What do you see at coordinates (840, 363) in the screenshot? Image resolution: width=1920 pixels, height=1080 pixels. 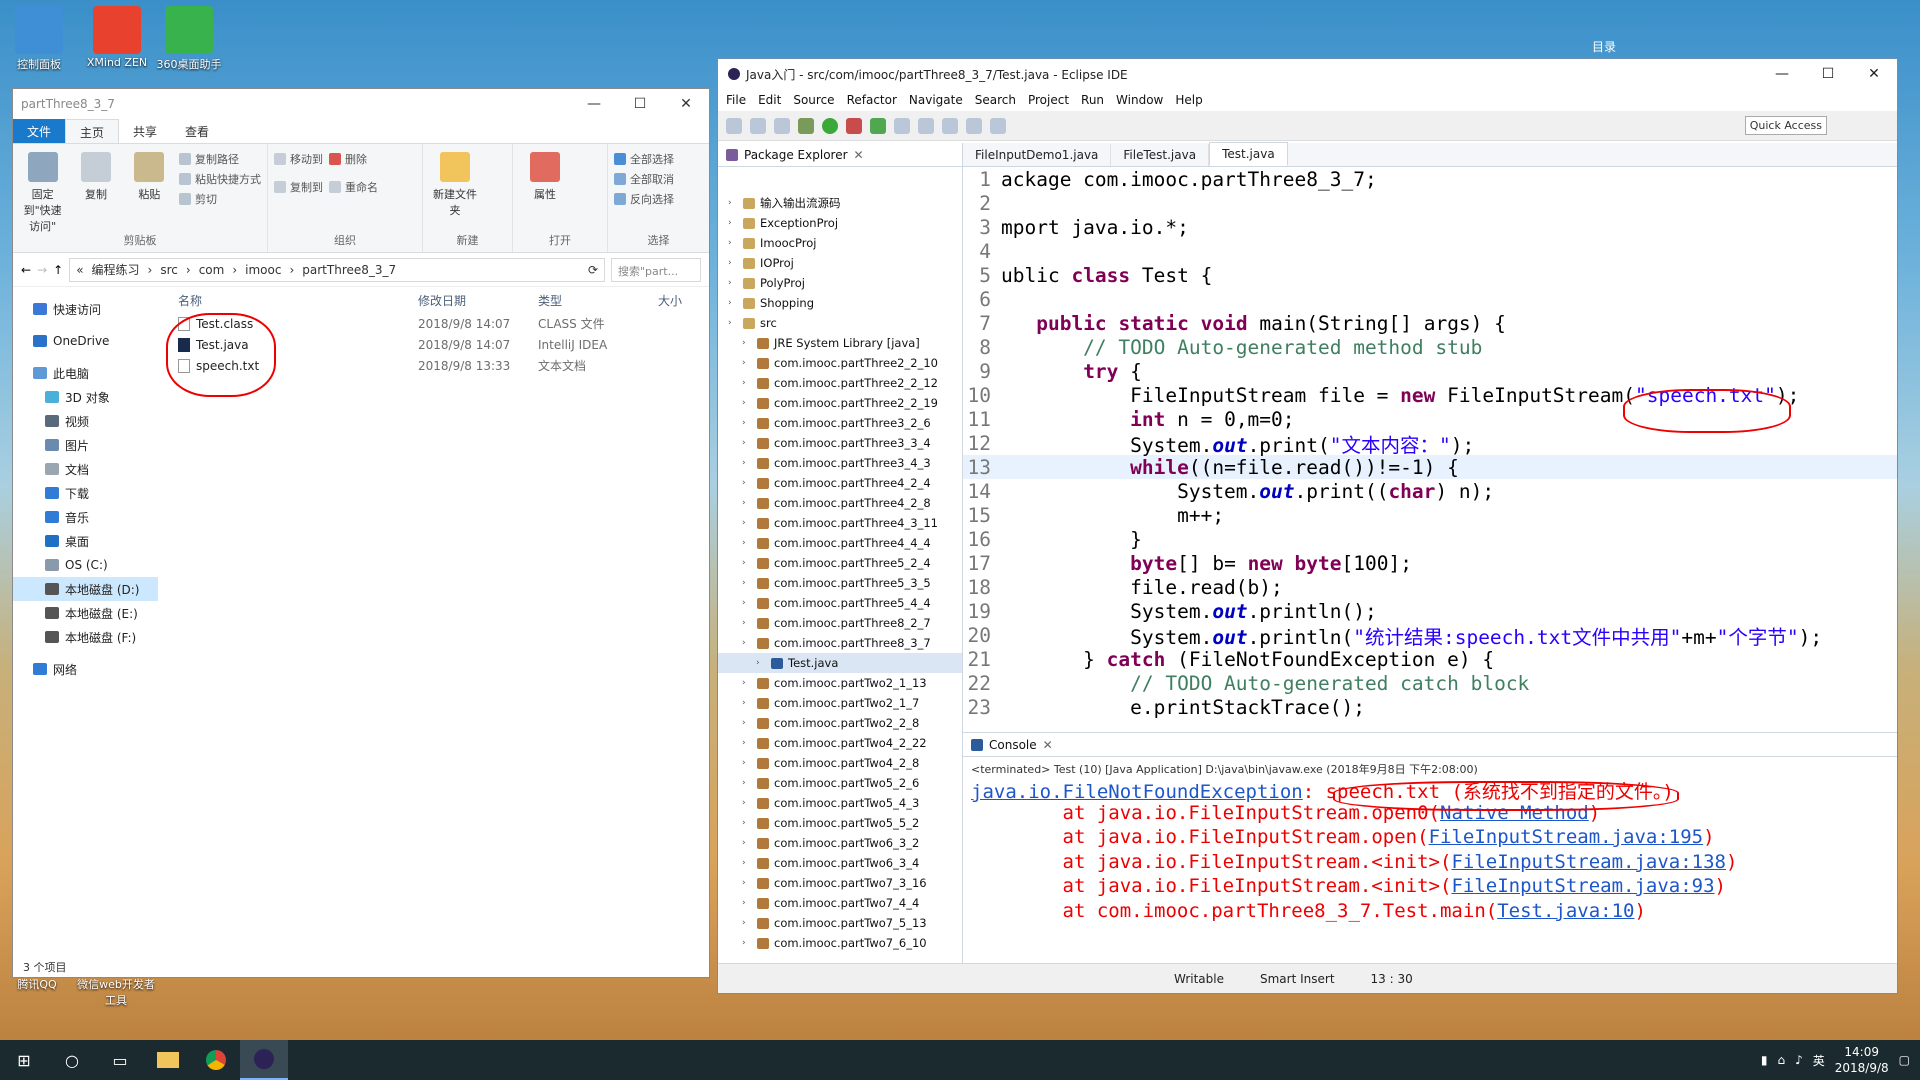 I see `tree-item: › com.imooc.partThree2_2_10` at bounding box center [840, 363].